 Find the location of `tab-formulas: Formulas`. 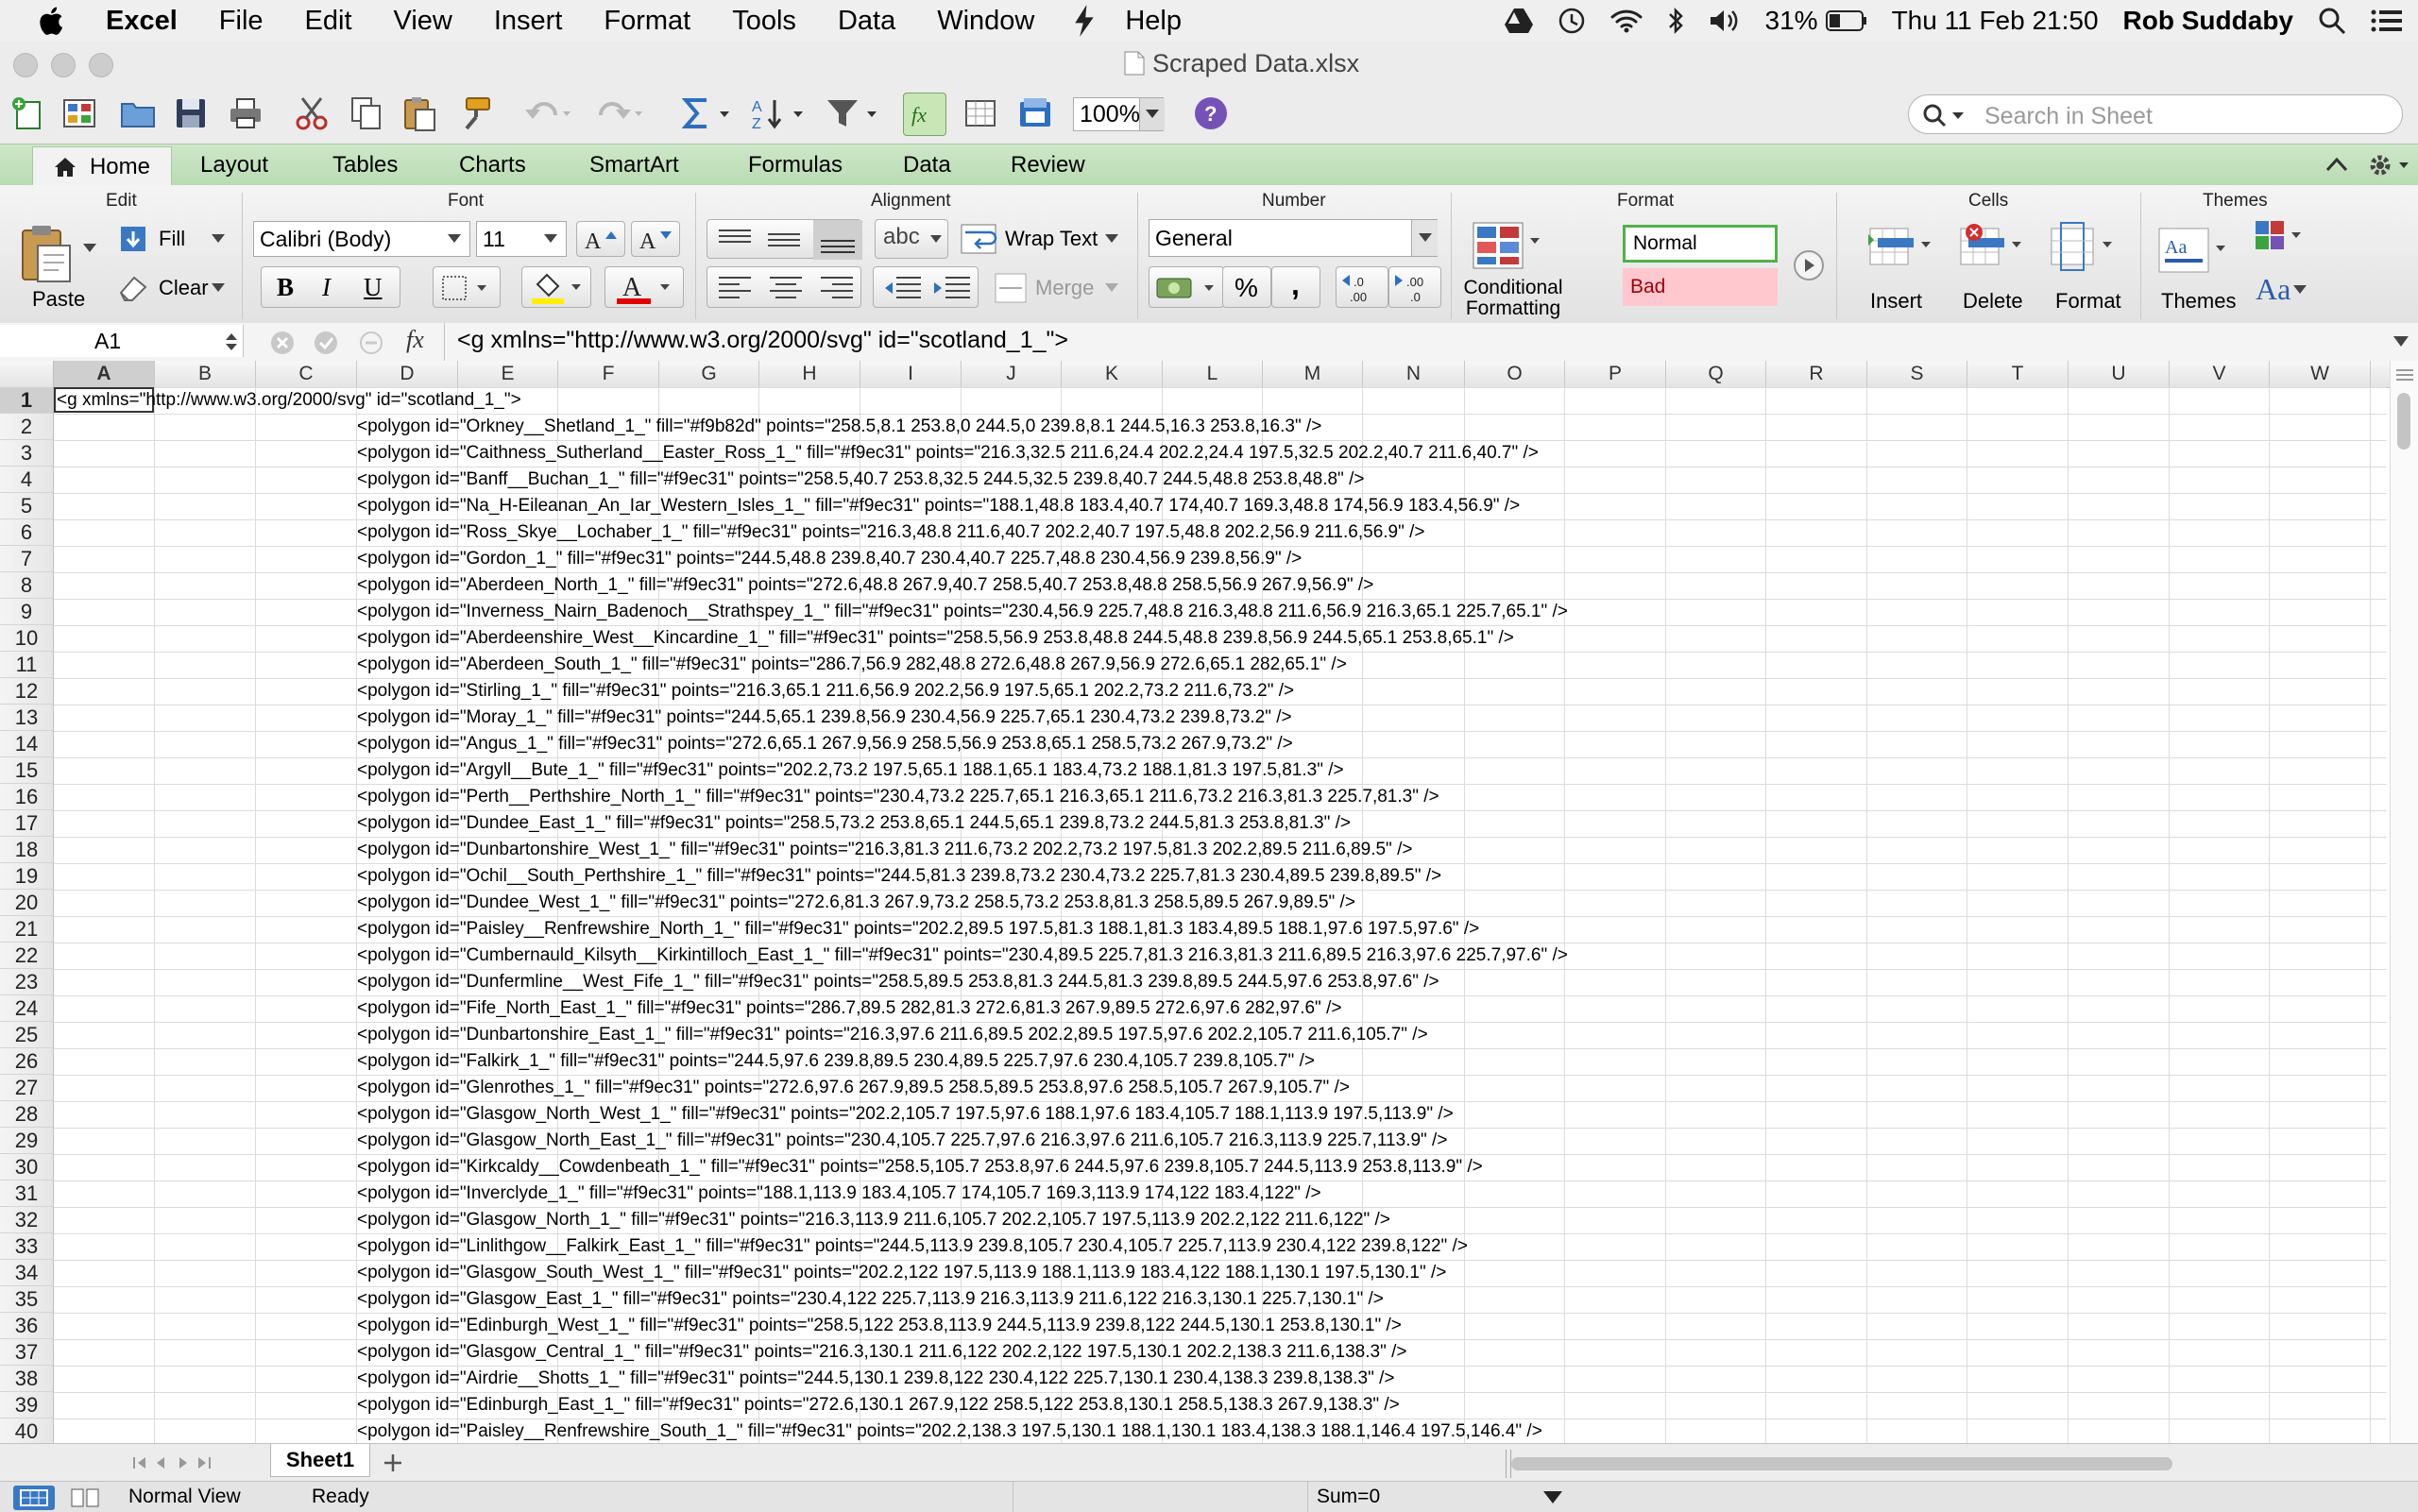

tab-formulas: Formulas is located at coordinates (795, 165).